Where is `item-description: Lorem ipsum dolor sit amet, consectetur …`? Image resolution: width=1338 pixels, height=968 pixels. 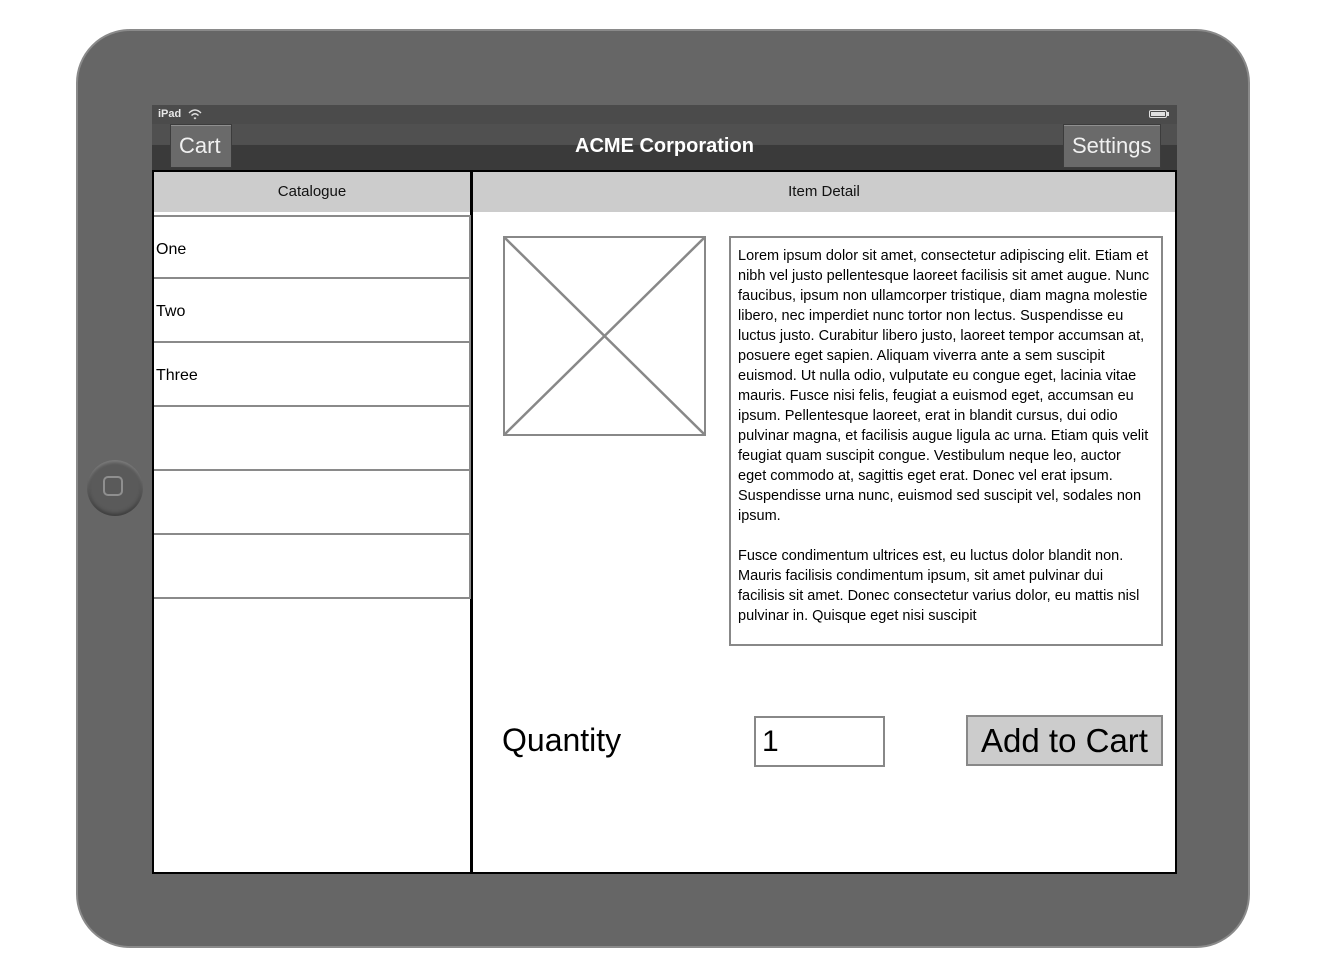
item-description: Lorem ipsum dolor sit amet, consectetur … is located at coordinates (946, 441).